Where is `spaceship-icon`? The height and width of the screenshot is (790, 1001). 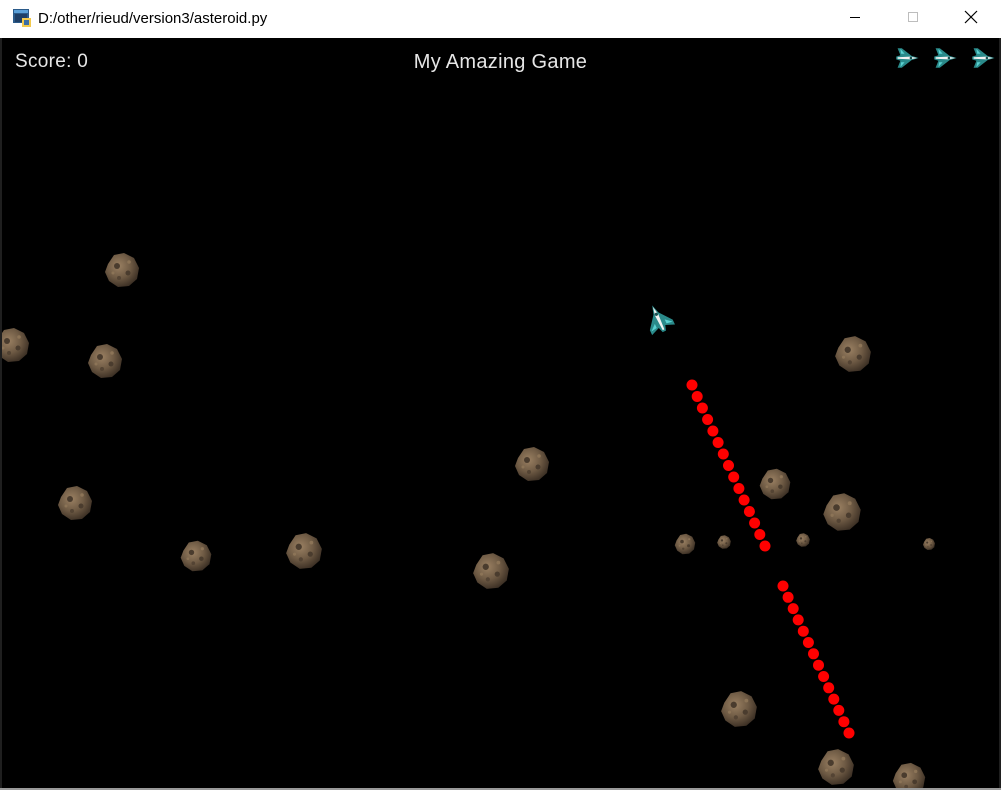
spaceship-icon is located at coordinates (658, 318).